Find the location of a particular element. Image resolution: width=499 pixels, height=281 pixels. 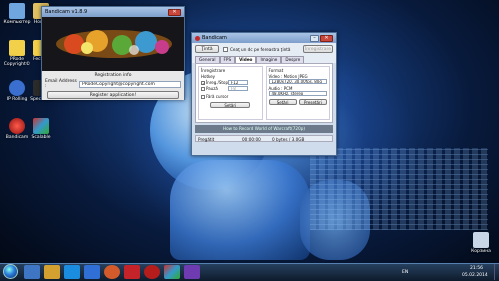

archive-icon is located at coordinates (41, 126).